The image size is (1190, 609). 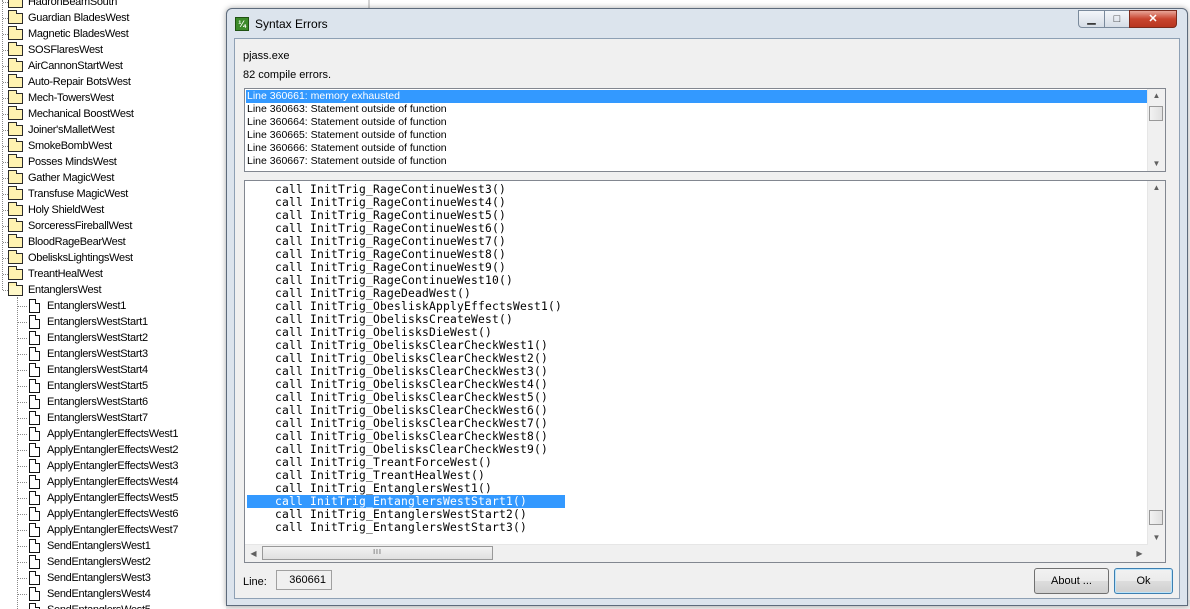 What do you see at coordinates (113, 434) in the screenshot?
I see `tree-trigger-item: ApplyEntanglerEffectsWest1` at bounding box center [113, 434].